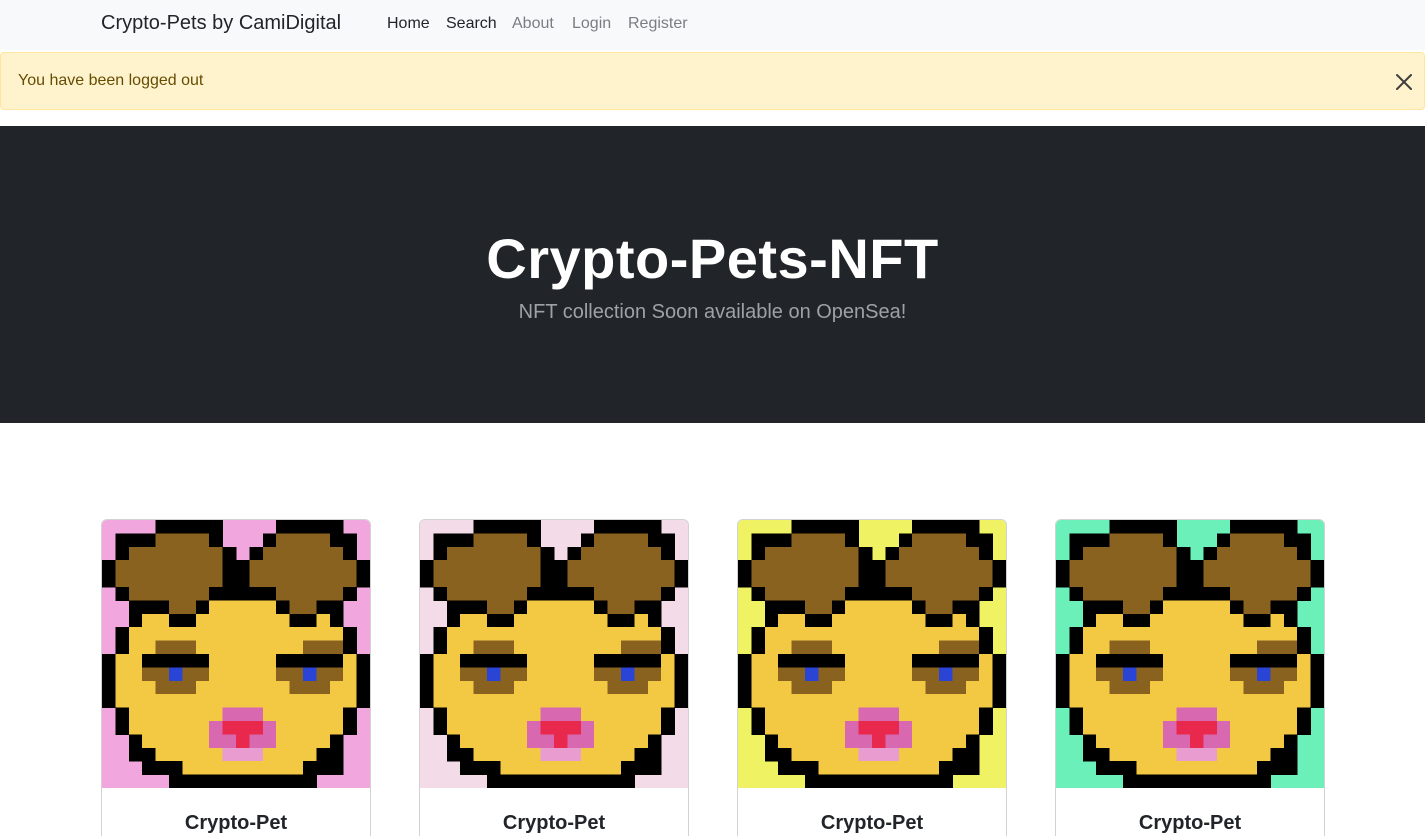 The image size is (1425, 836). What do you see at coordinates (408, 24) in the screenshot?
I see `nav-link-home: Home` at bounding box center [408, 24].